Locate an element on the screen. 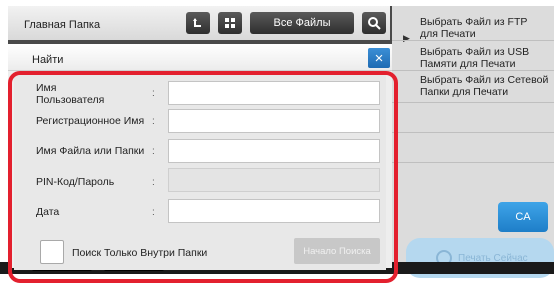 The width and height of the screenshot is (554, 295). usb-print-item: Выбрать Файл из USB Памяти для Печати is located at coordinates (486, 58).